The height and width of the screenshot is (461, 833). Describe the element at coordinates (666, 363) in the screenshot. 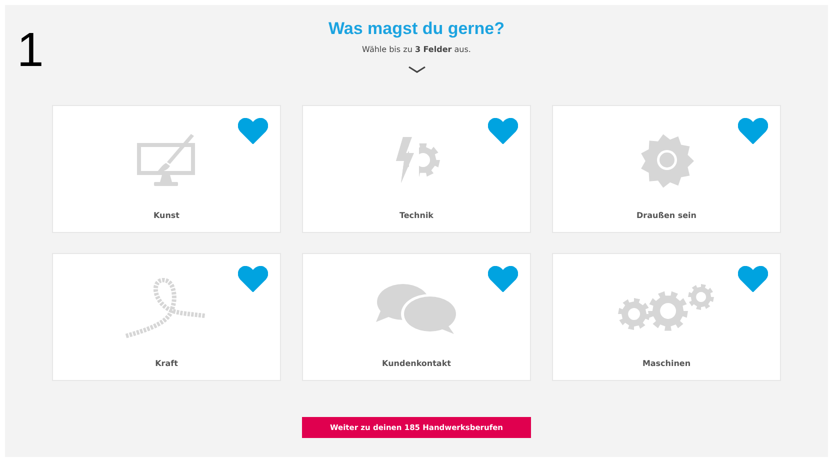

I see `card-label: Maschinen` at that location.